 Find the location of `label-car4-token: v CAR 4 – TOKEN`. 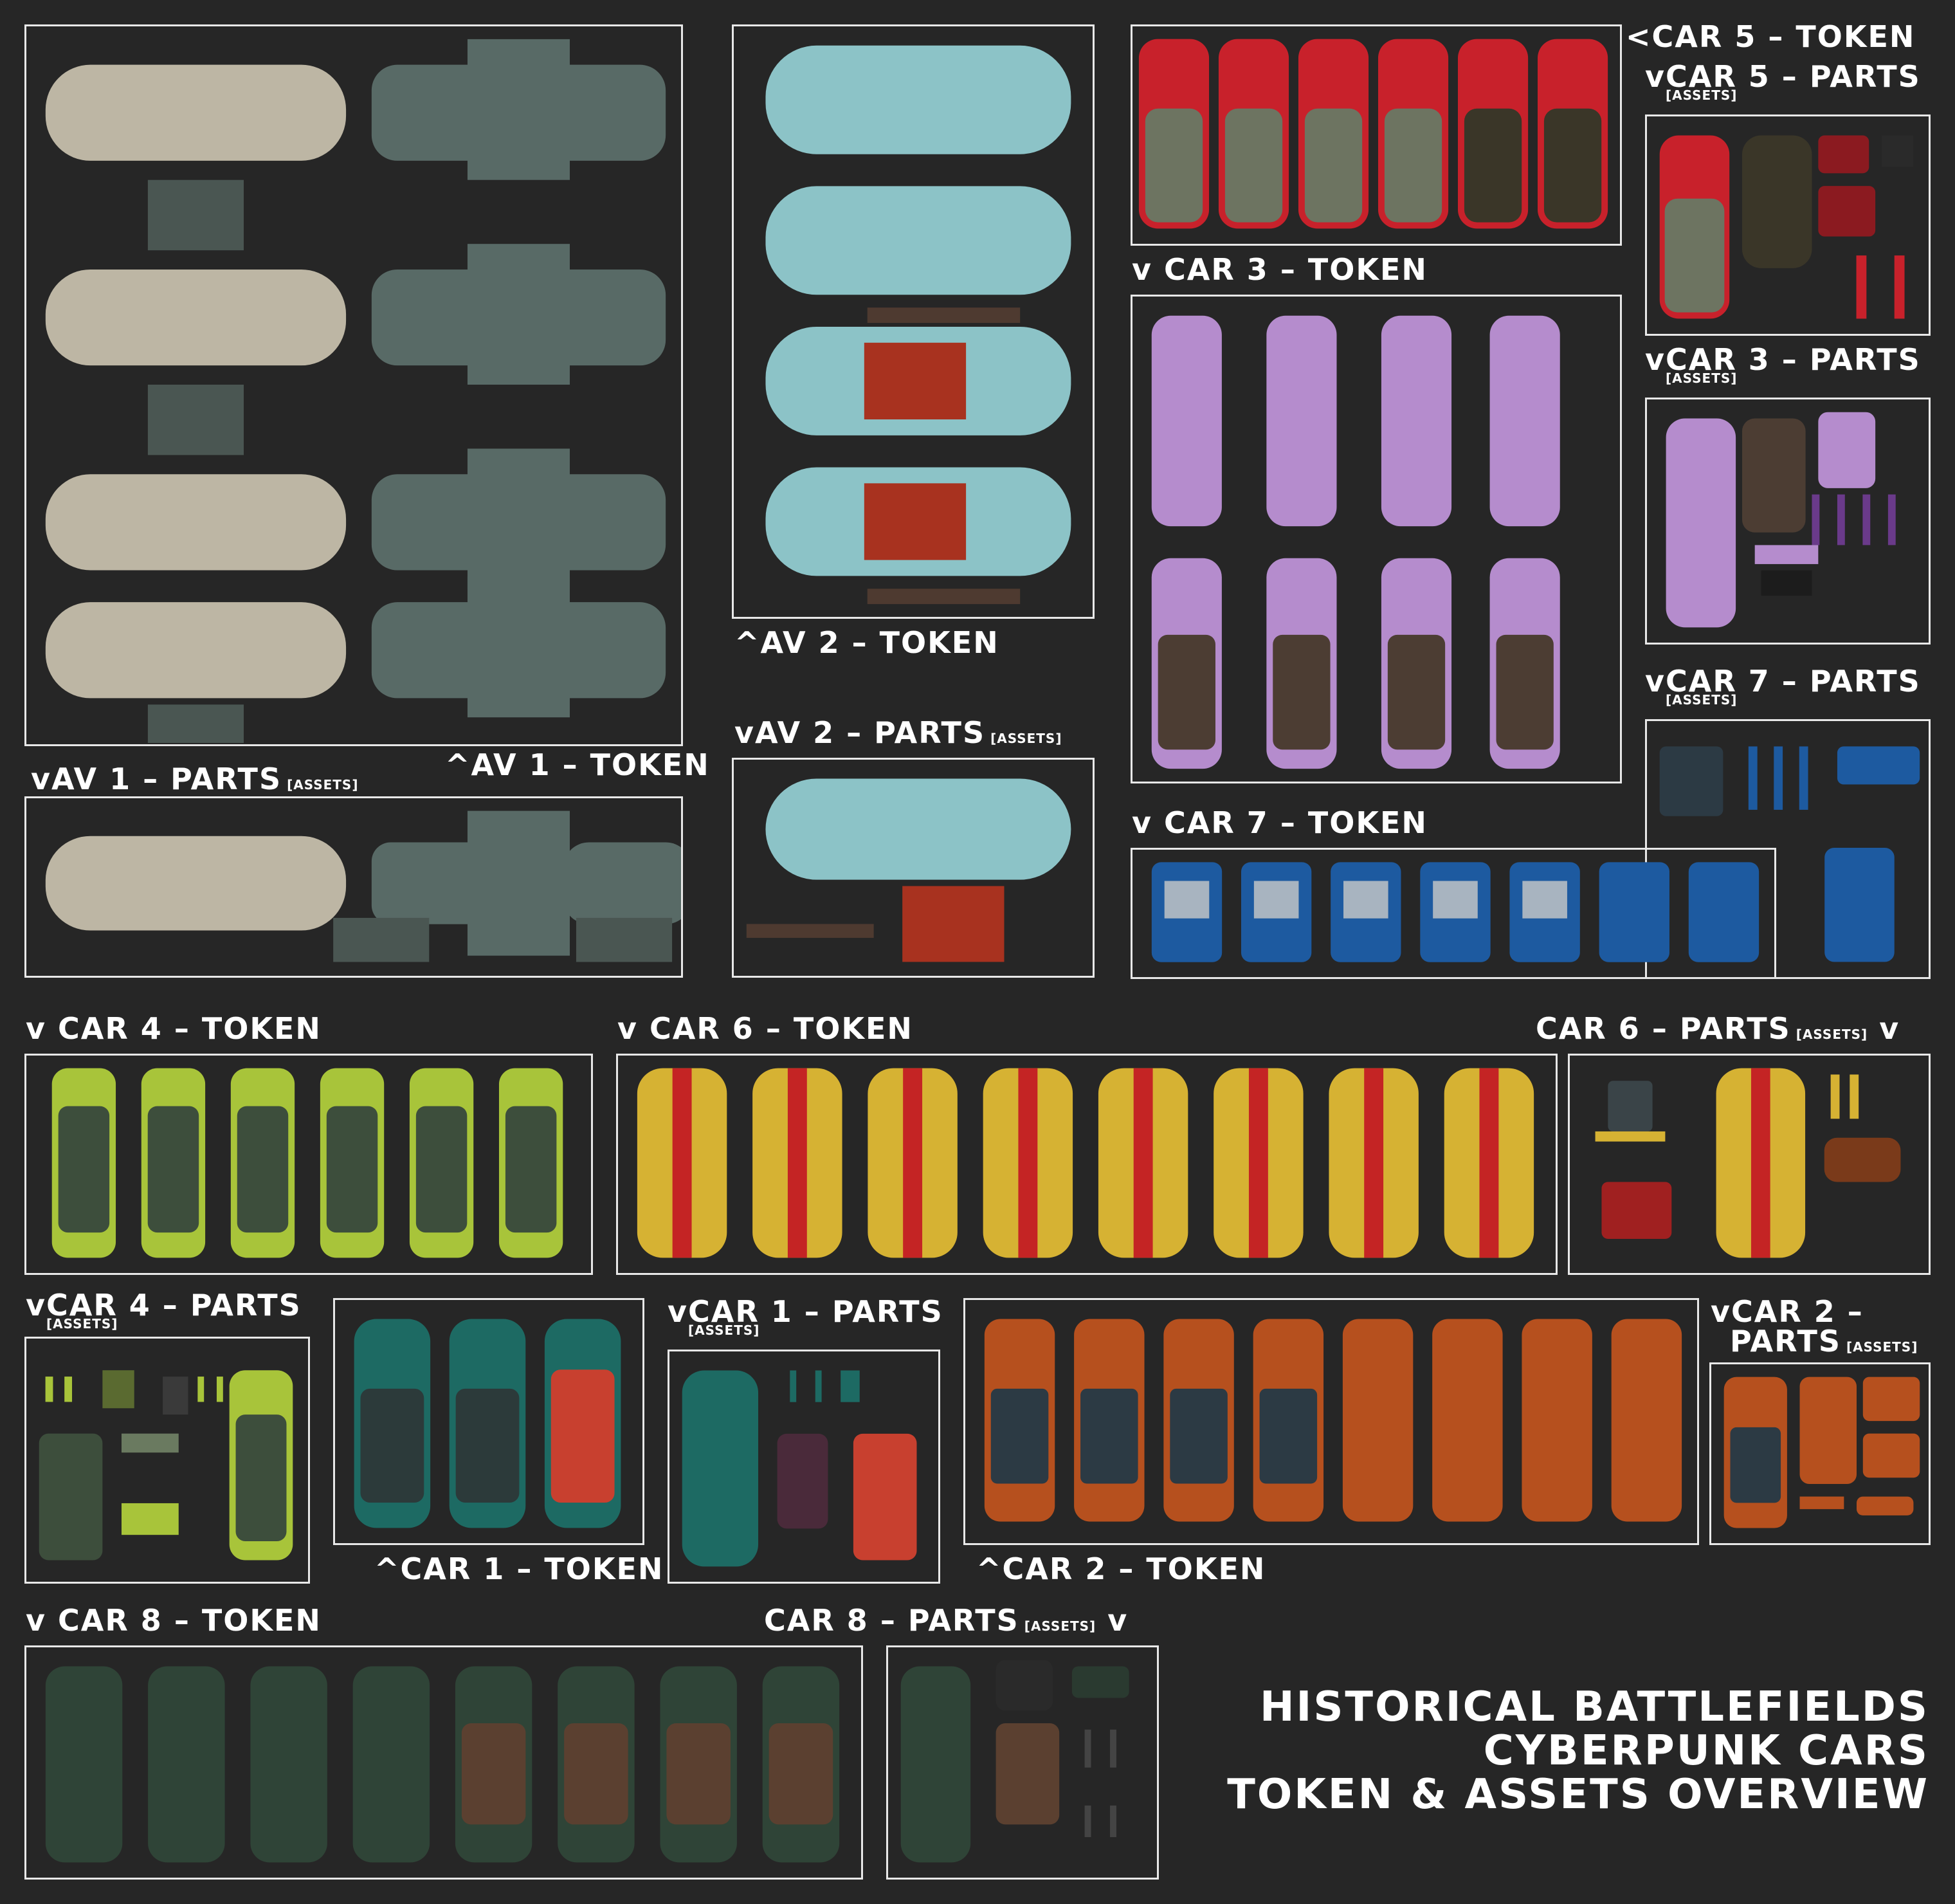

label-car4-token: v CAR 4 – TOKEN is located at coordinates (174, 1028).